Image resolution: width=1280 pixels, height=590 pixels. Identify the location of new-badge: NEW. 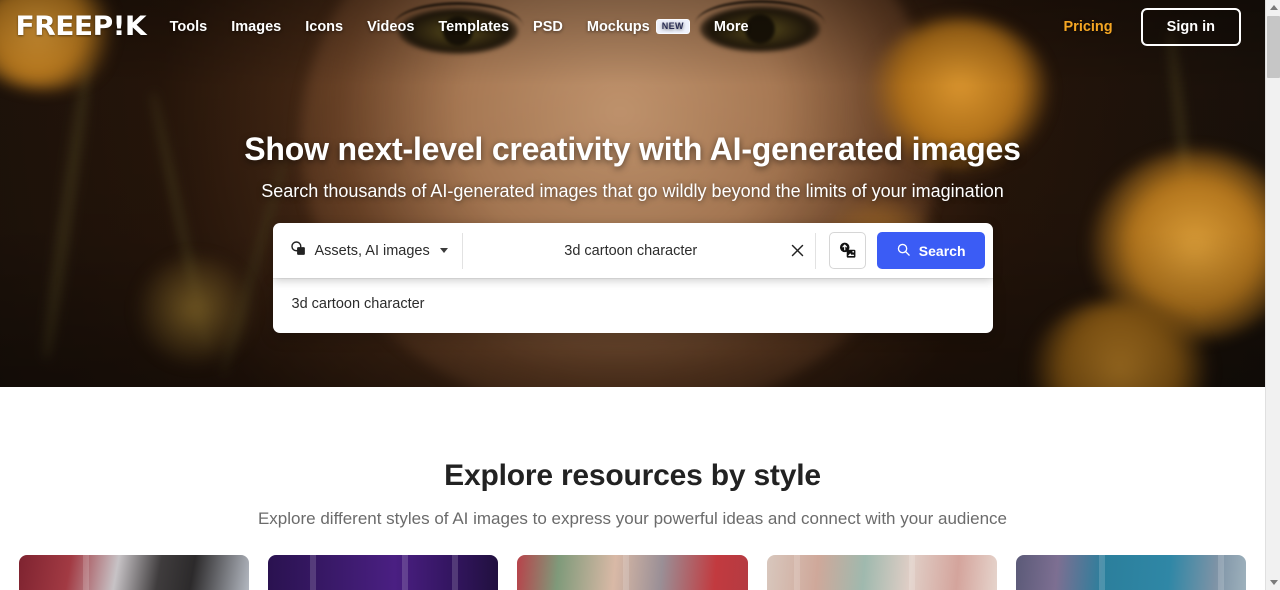
(672, 26).